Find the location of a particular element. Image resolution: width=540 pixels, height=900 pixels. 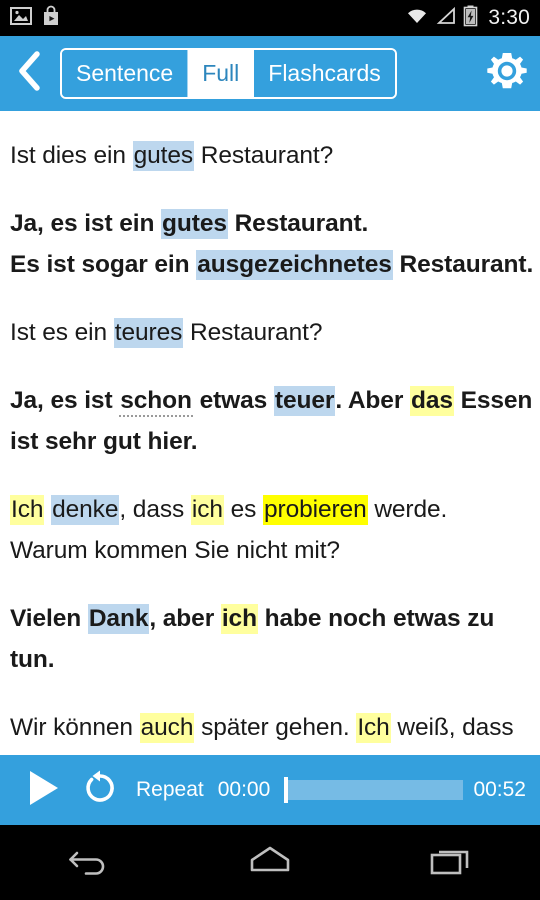

highlighted-word: teuer is located at coordinates (304, 401).